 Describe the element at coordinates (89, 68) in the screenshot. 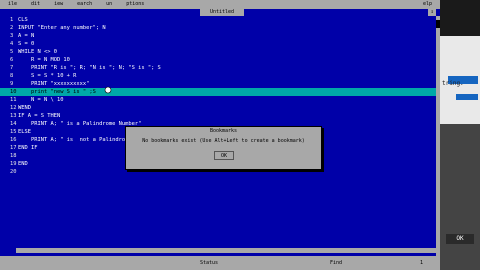

I see `line-code: PRINT "R is "; R; "N is "; N; "S is "; S` at that location.